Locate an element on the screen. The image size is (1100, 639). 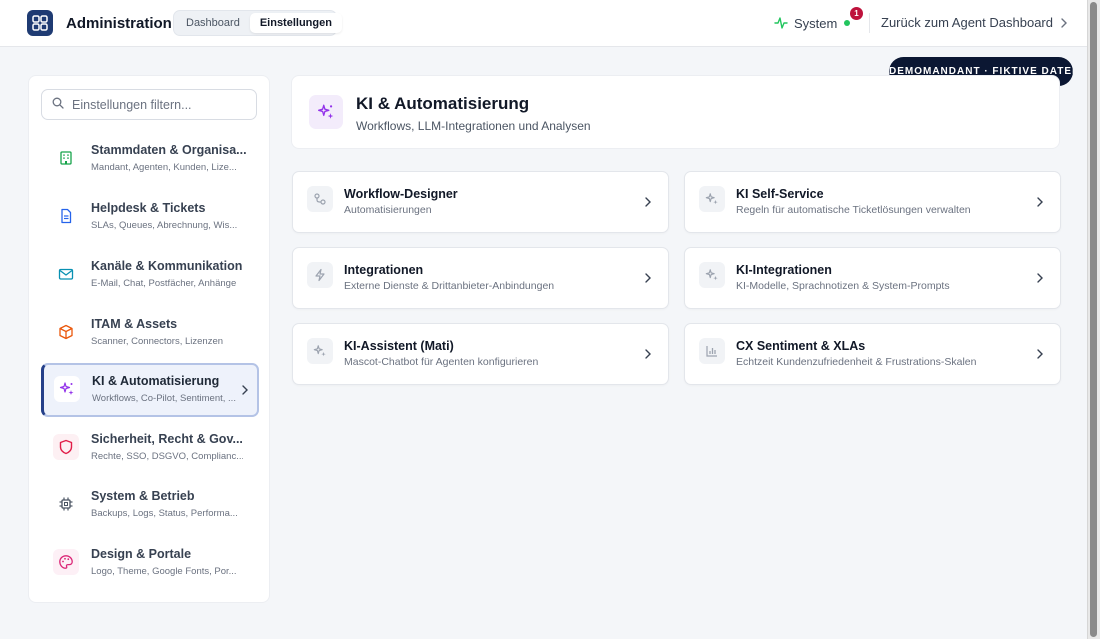
system-status: System is located at coordinates (812, 23).